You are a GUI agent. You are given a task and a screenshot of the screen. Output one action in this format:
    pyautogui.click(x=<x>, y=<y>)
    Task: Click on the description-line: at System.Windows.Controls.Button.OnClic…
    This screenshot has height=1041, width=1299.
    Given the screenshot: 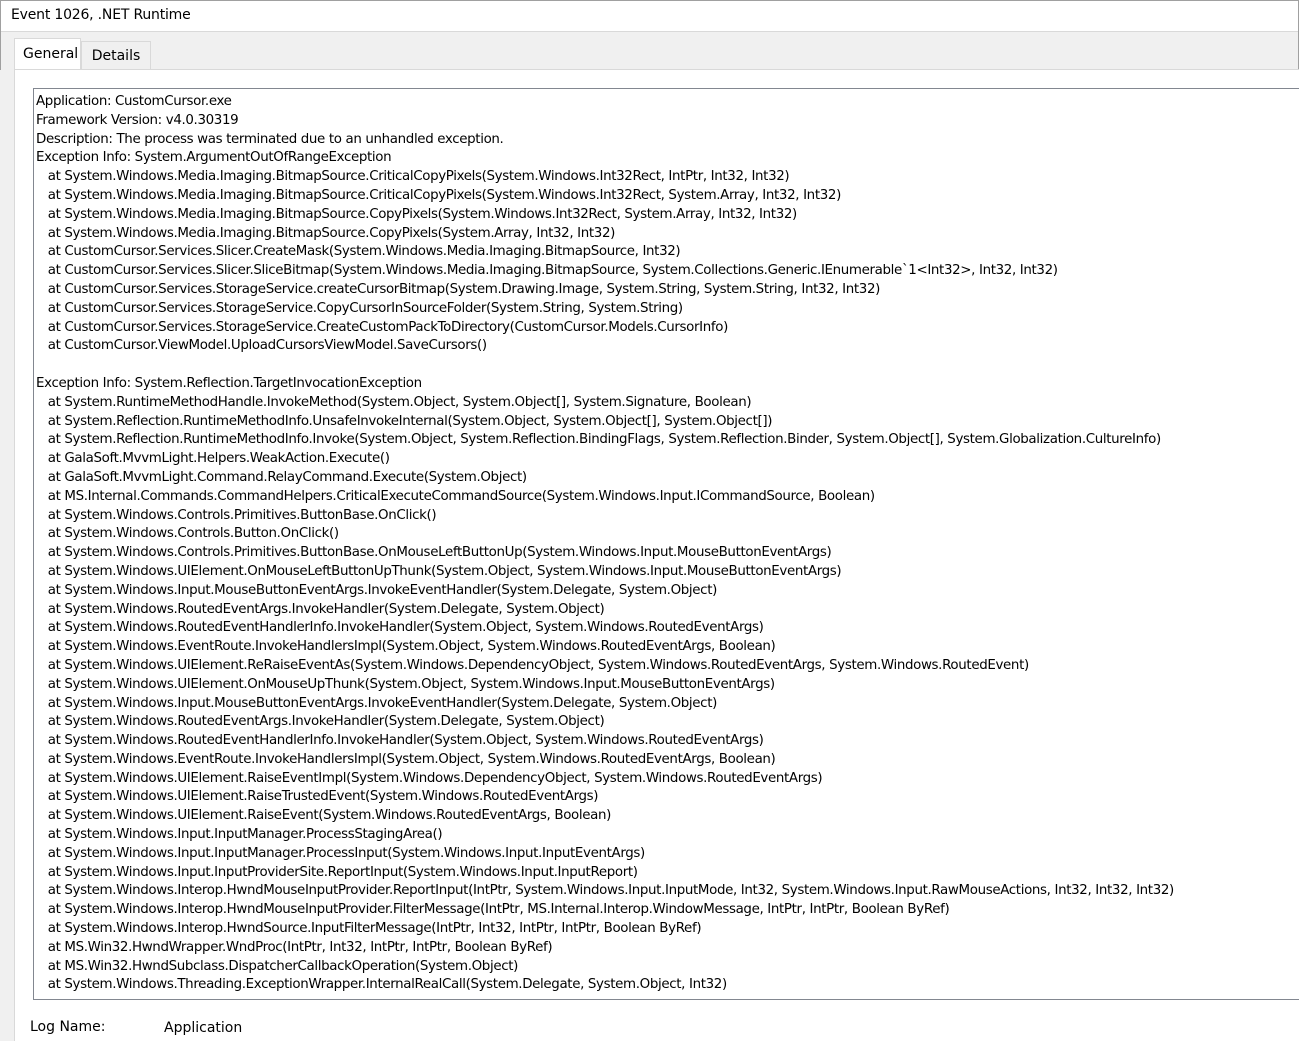 What is the action you would take?
    pyautogui.click(x=187, y=534)
    